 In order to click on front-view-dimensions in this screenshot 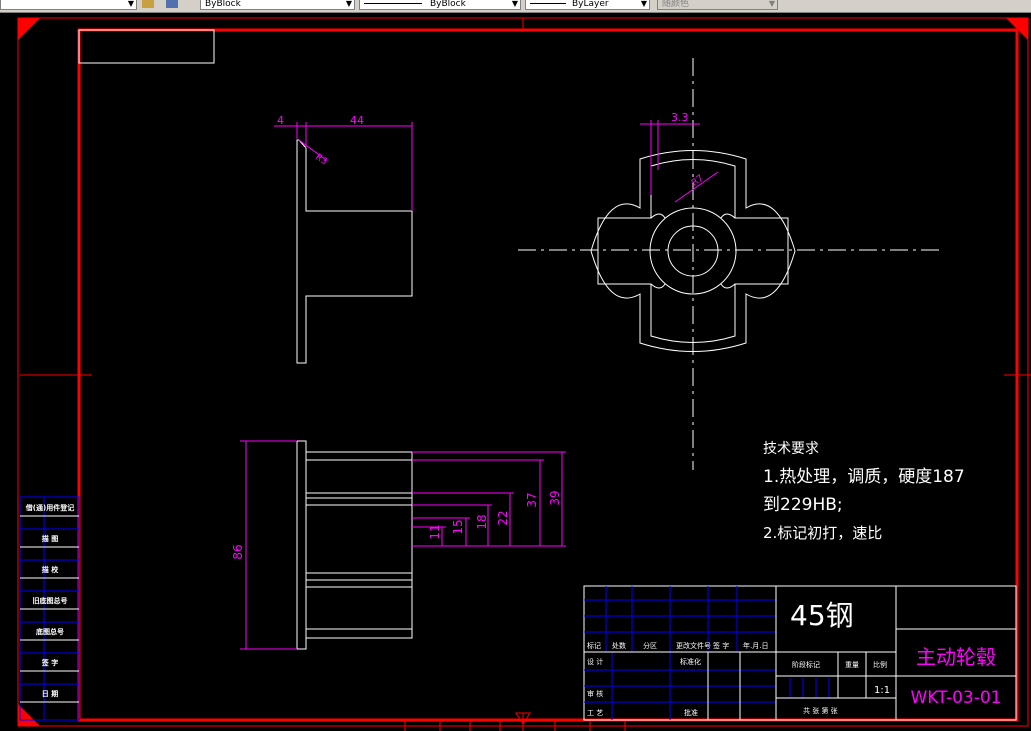, I will do `click(343, 166)`.